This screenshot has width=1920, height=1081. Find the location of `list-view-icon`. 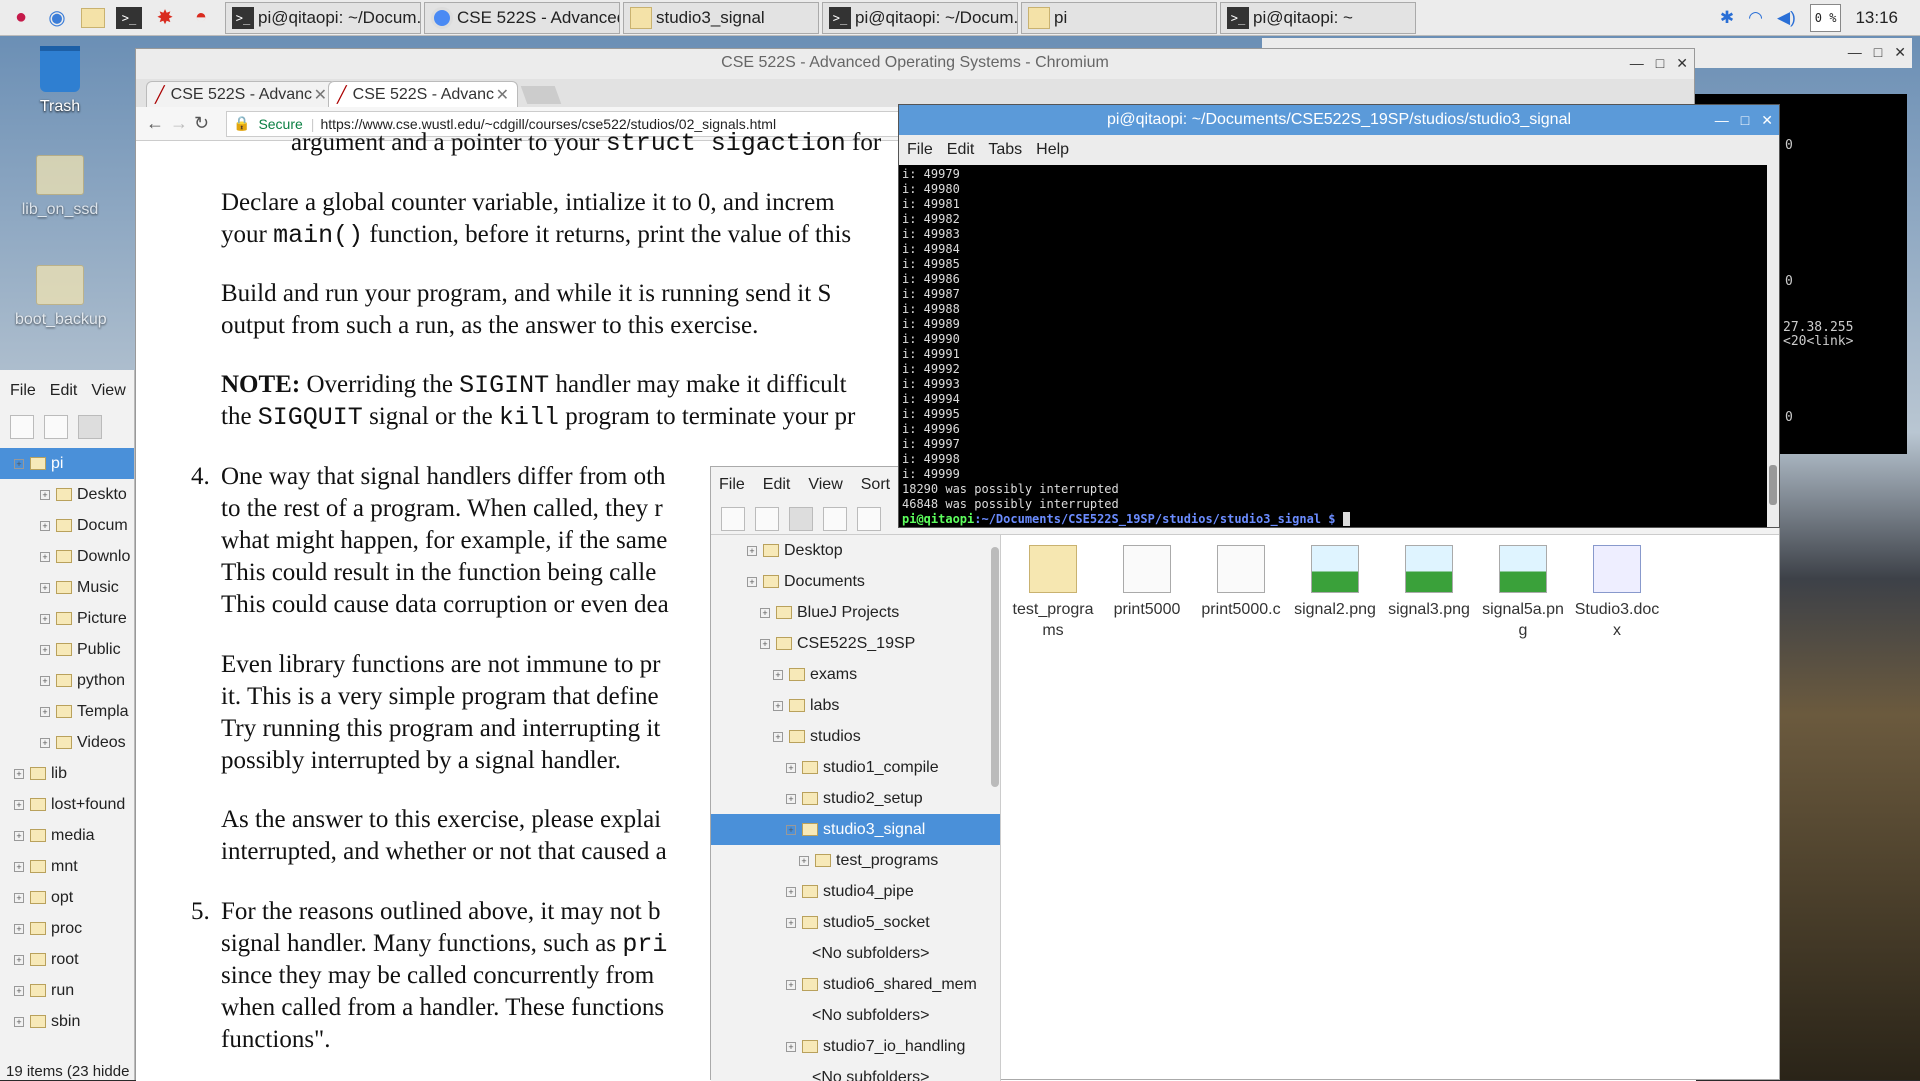

list-view-icon is located at coordinates (869, 519).